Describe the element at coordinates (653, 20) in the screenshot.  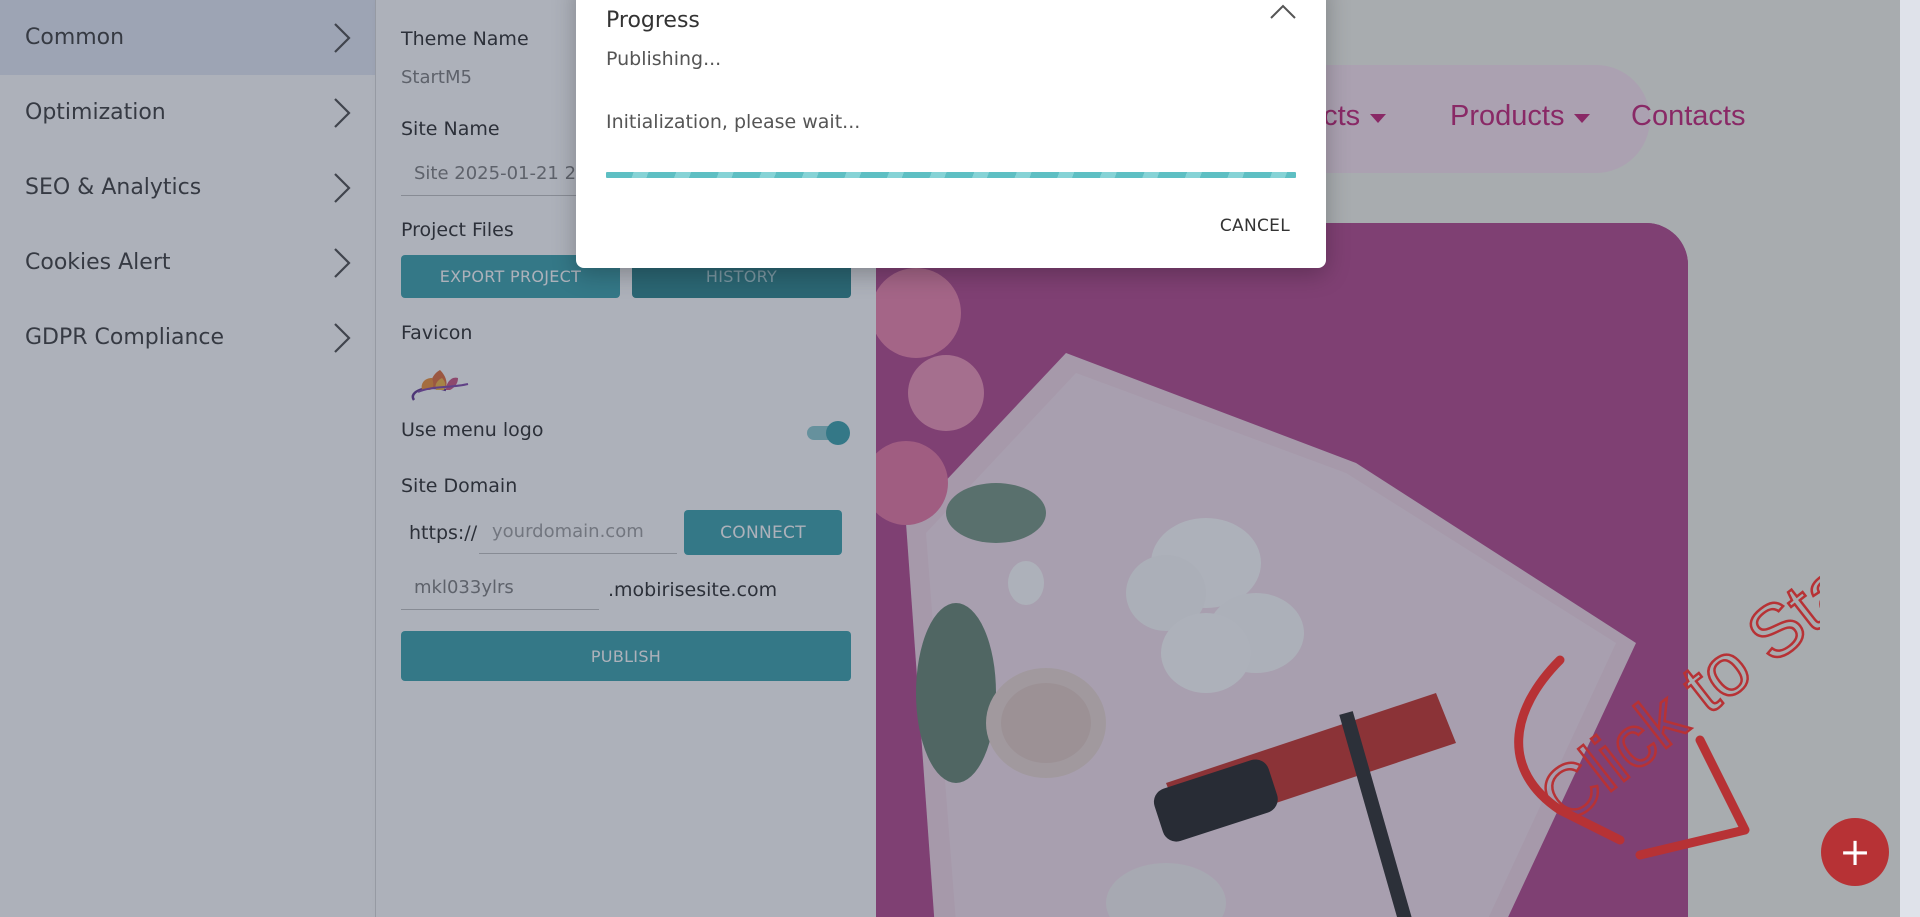
I see `dialog-title: Progress` at that location.